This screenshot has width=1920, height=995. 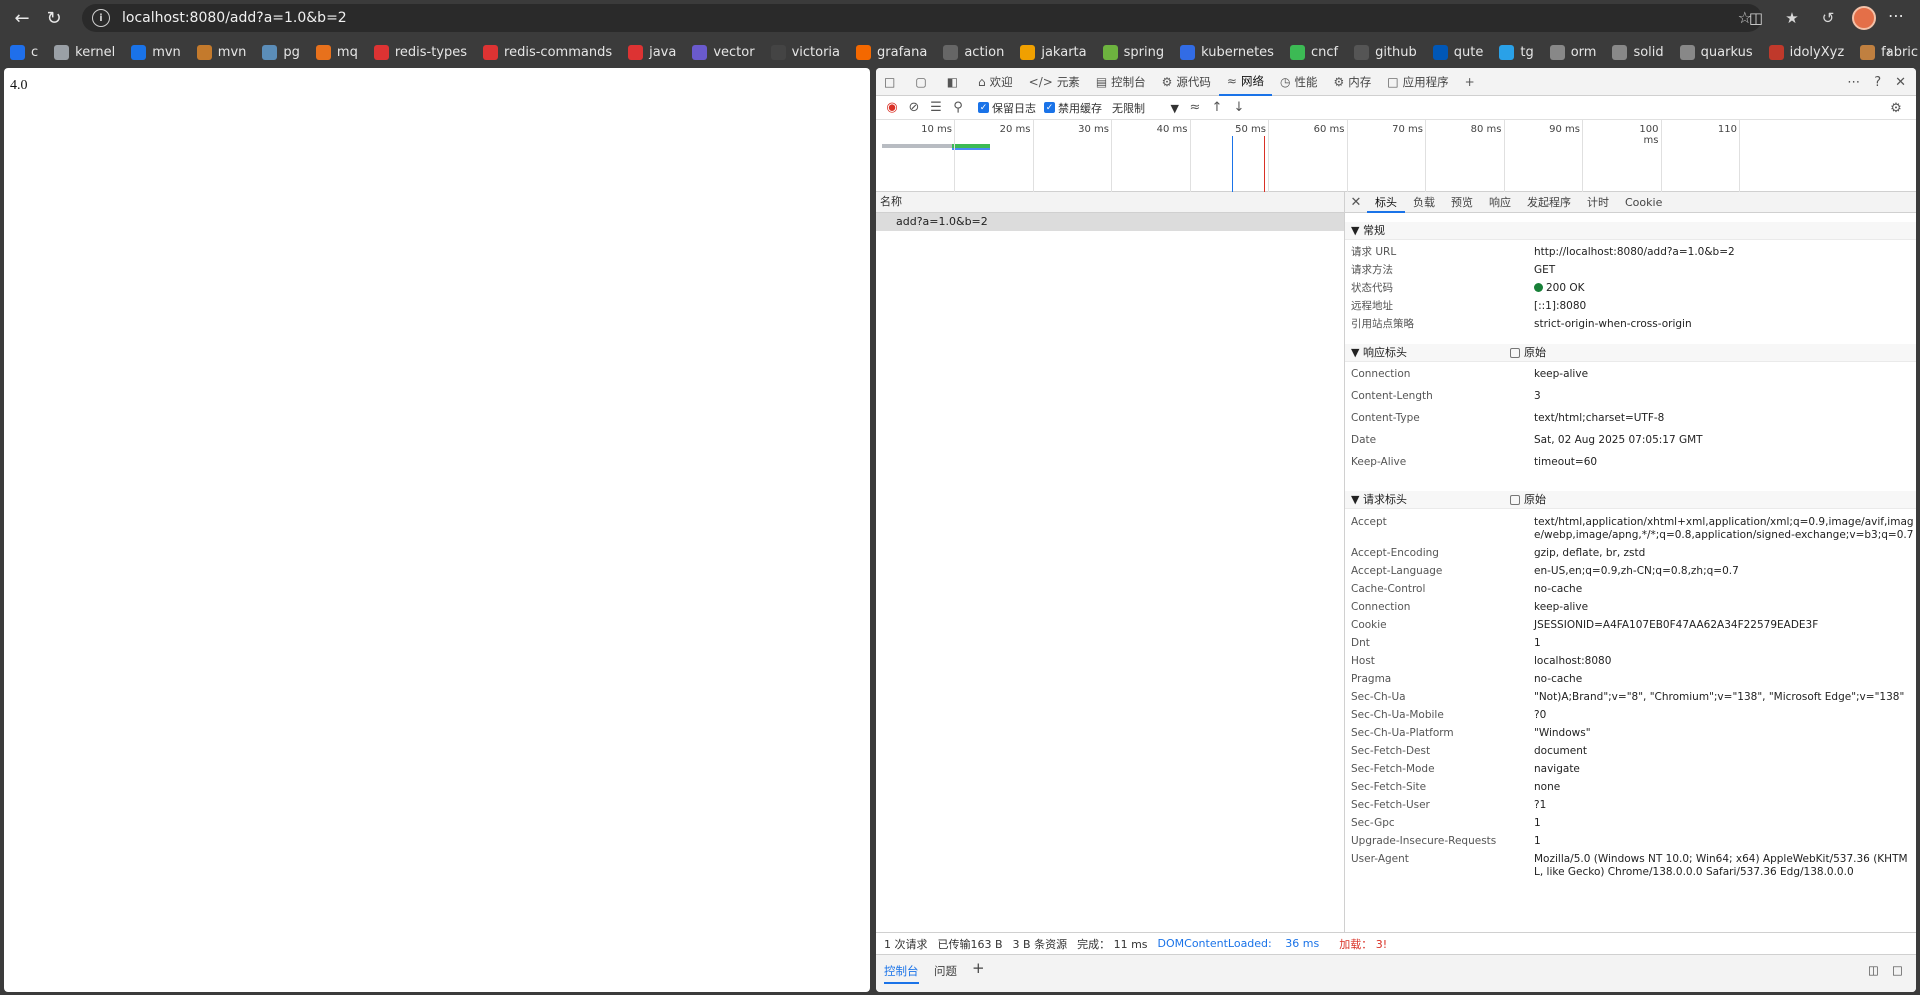 What do you see at coordinates (101, 18) in the screenshot?
I see `info-icon: i` at bounding box center [101, 18].